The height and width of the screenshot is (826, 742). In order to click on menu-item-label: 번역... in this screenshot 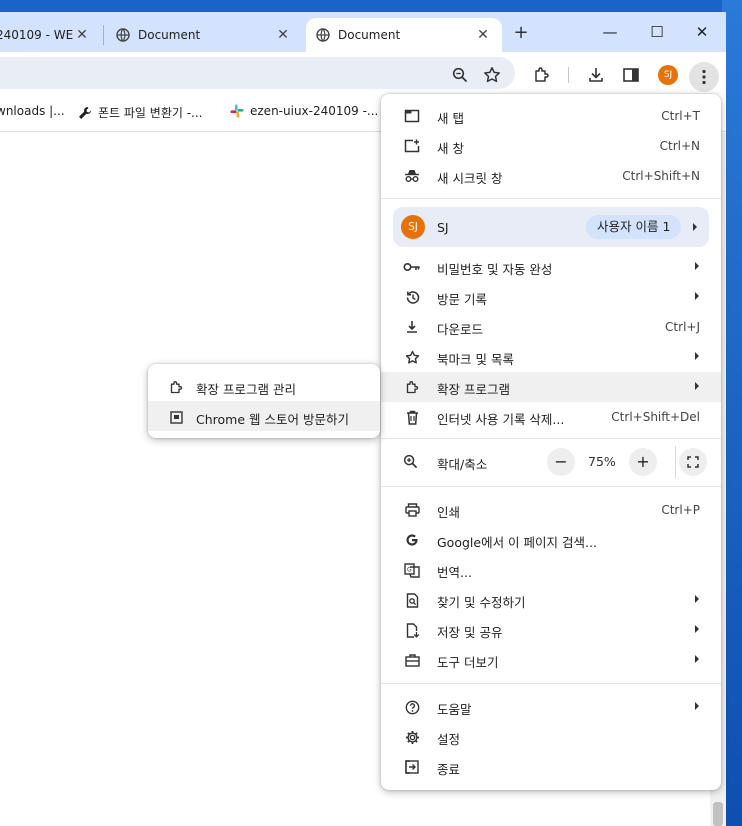, I will do `click(454, 572)`.